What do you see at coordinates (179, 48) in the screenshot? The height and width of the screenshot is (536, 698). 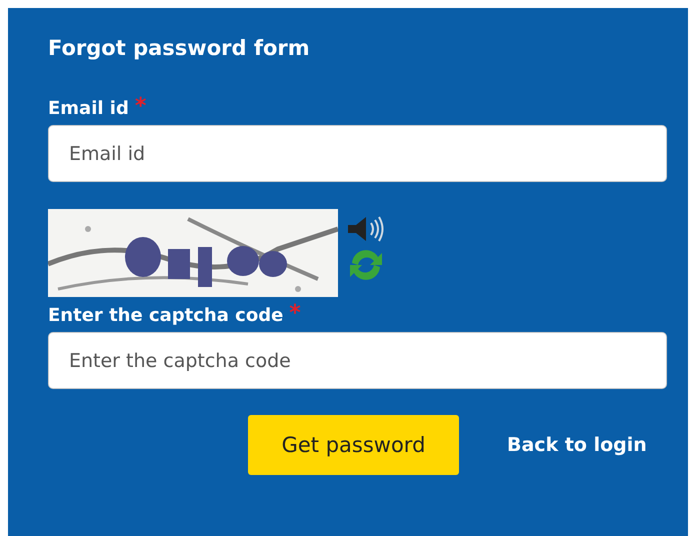 I see `form-title: Forgot password form` at bounding box center [179, 48].